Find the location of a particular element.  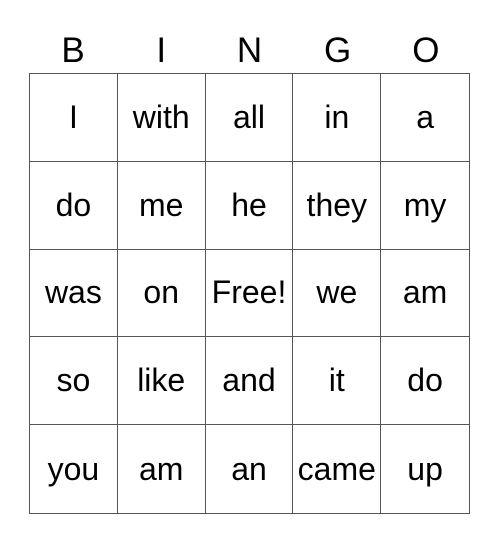

bingo-cell: I is located at coordinates (74, 118).